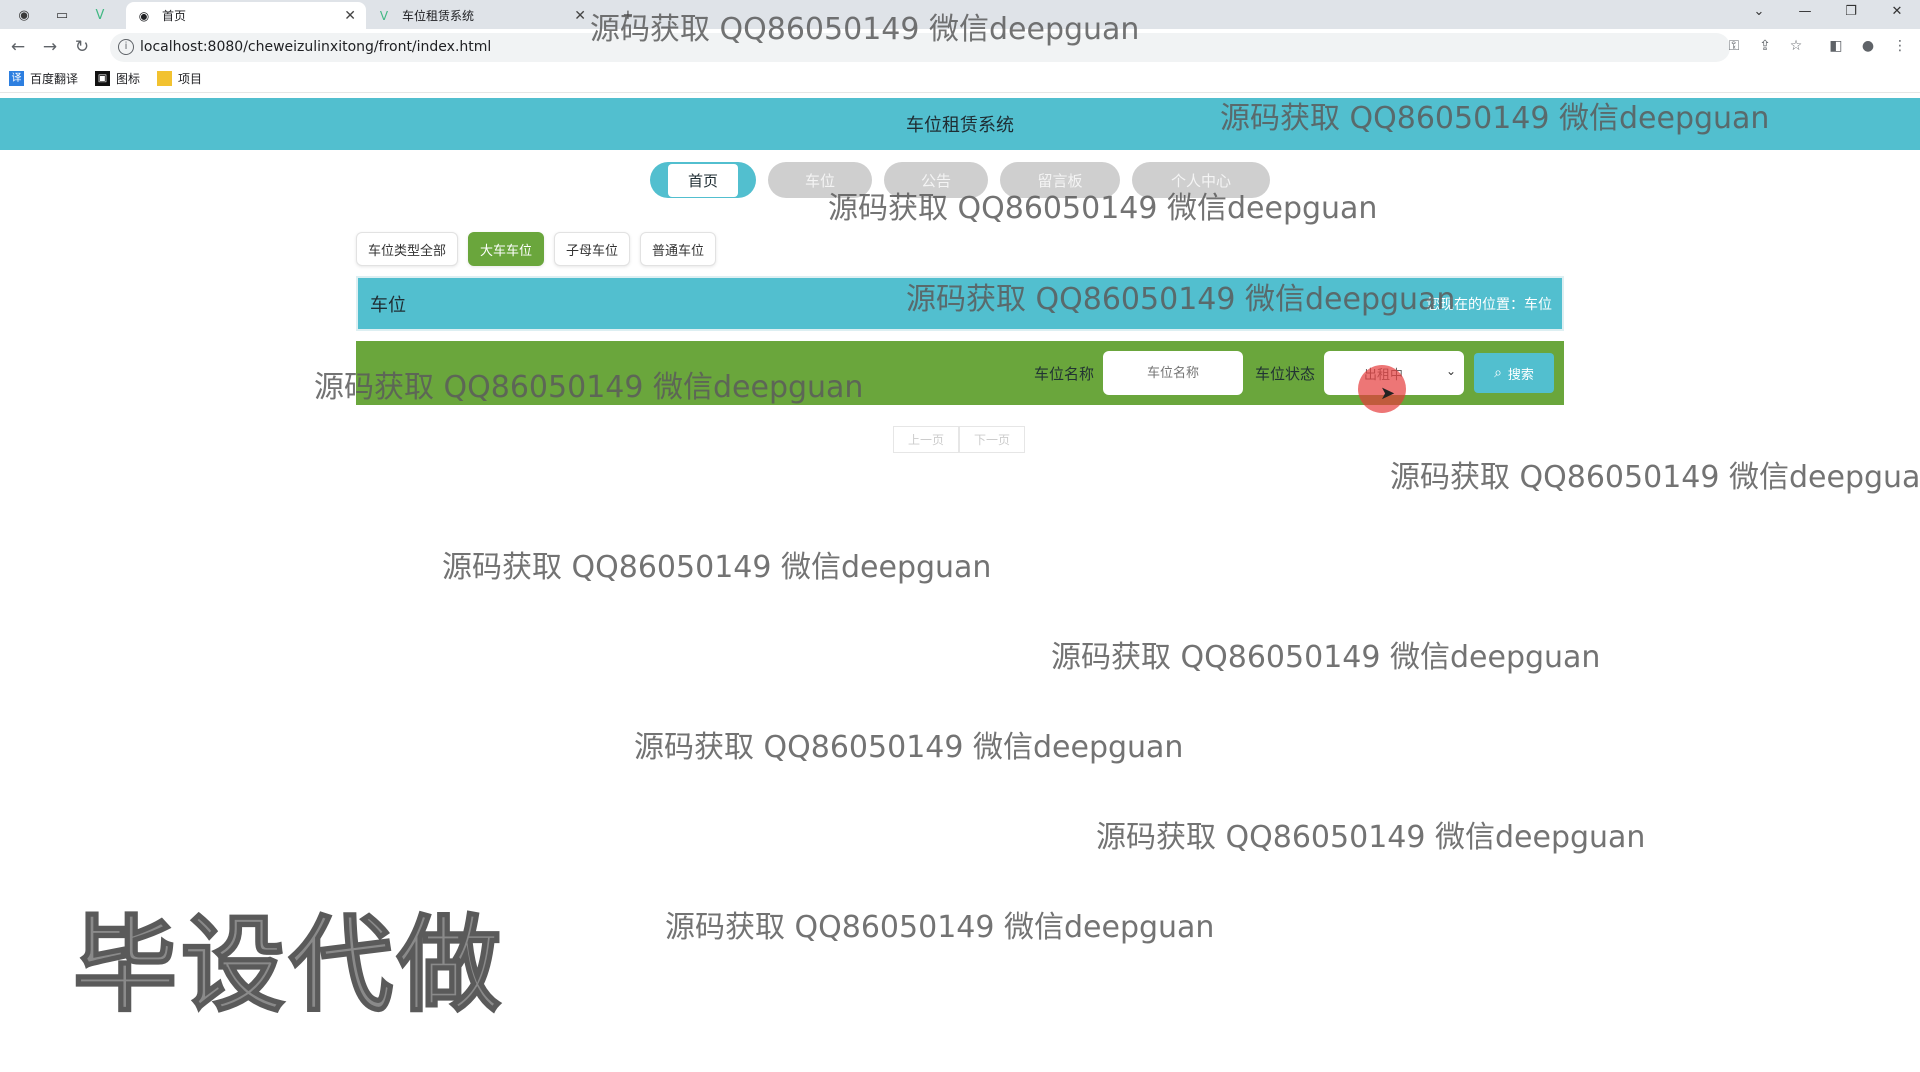 The width and height of the screenshot is (1920, 1072). I want to click on type-filters: 车位类型全部 大车车位 子母车位 普通车位, so click(541, 249).